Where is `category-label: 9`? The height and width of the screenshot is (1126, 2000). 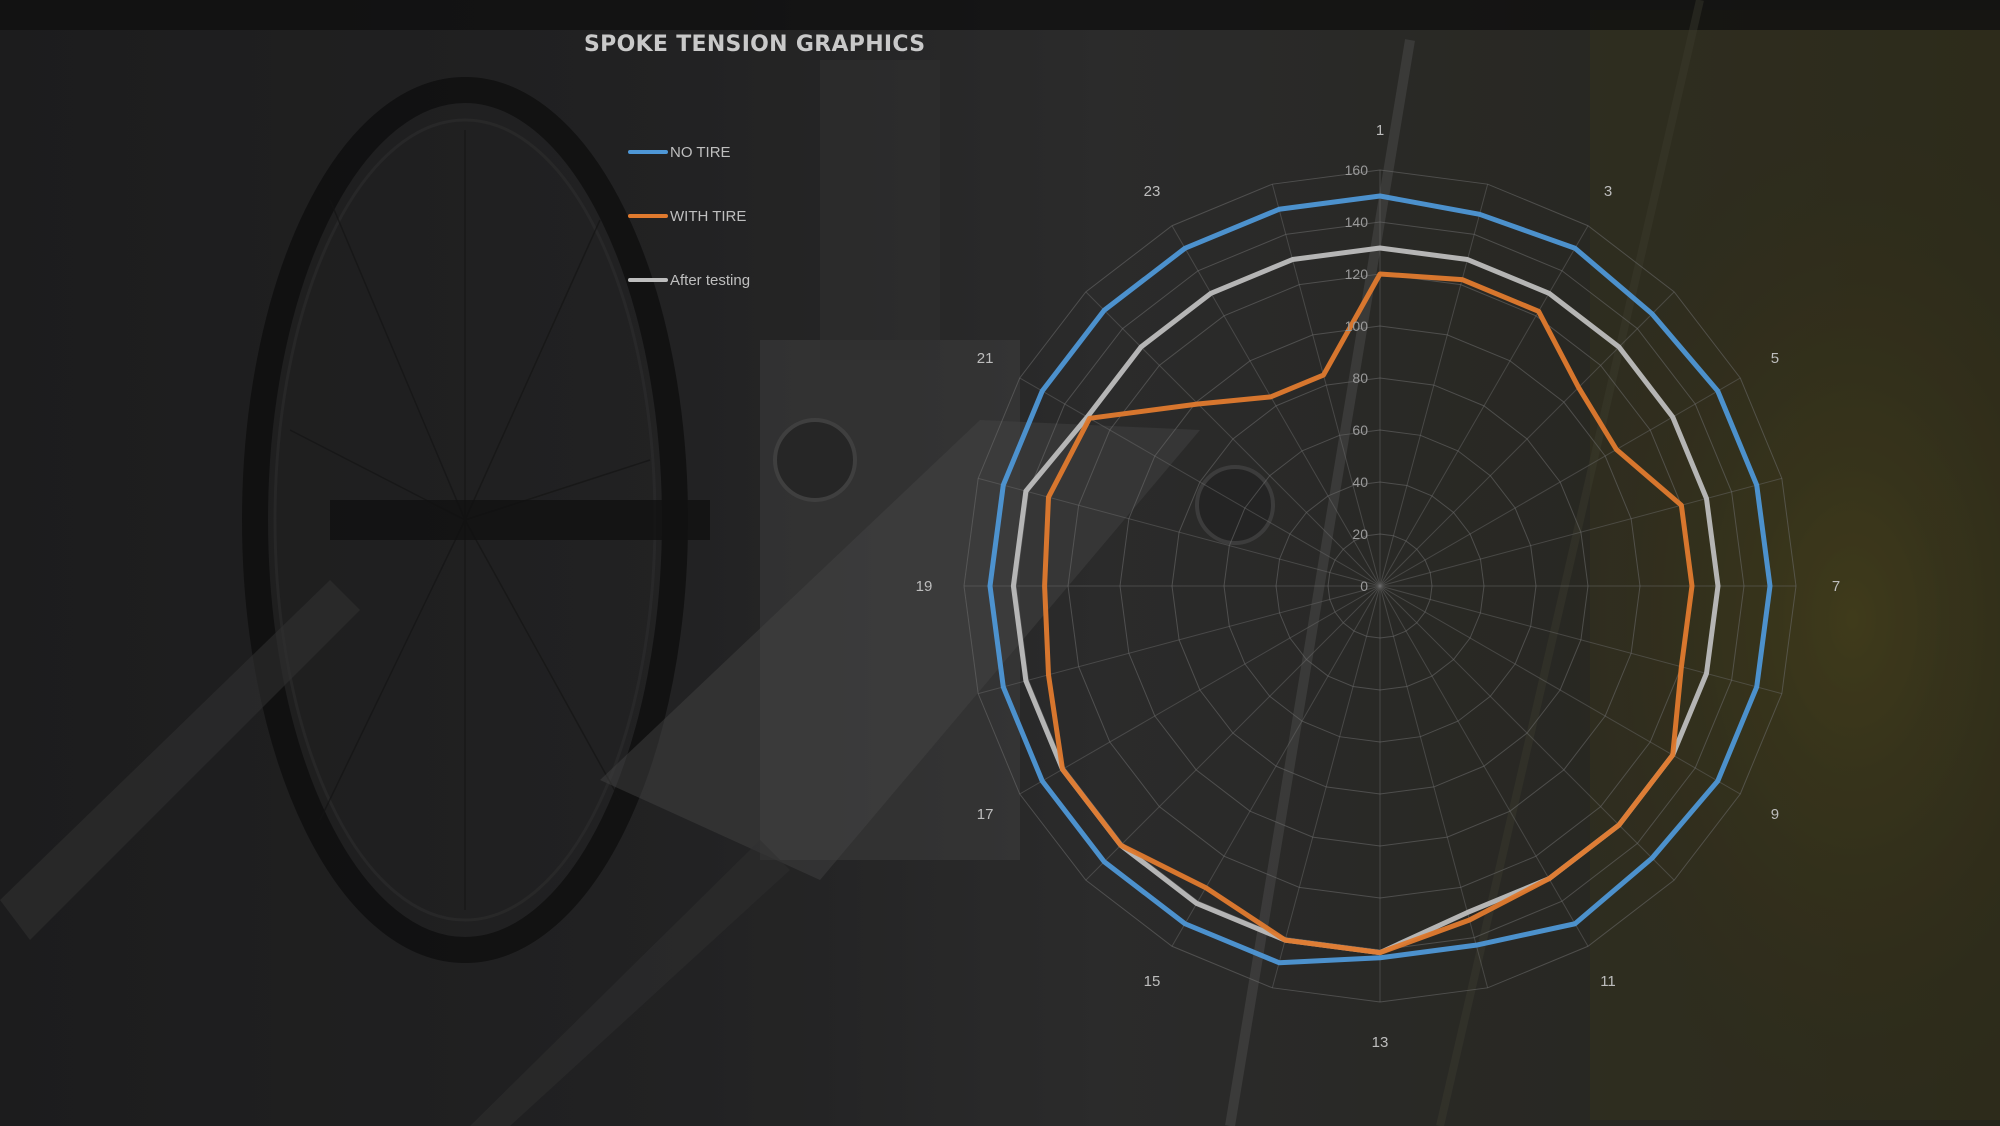
category-label: 9 is located at coordinates (1775, 814).